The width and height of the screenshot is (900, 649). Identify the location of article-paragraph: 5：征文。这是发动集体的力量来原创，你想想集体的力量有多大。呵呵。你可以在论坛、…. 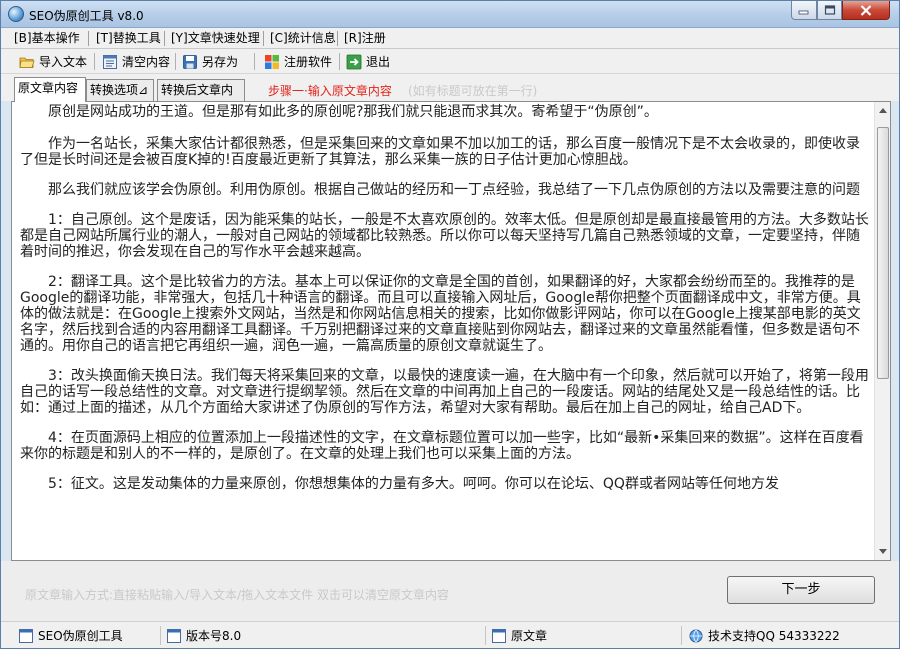
(413, 484).